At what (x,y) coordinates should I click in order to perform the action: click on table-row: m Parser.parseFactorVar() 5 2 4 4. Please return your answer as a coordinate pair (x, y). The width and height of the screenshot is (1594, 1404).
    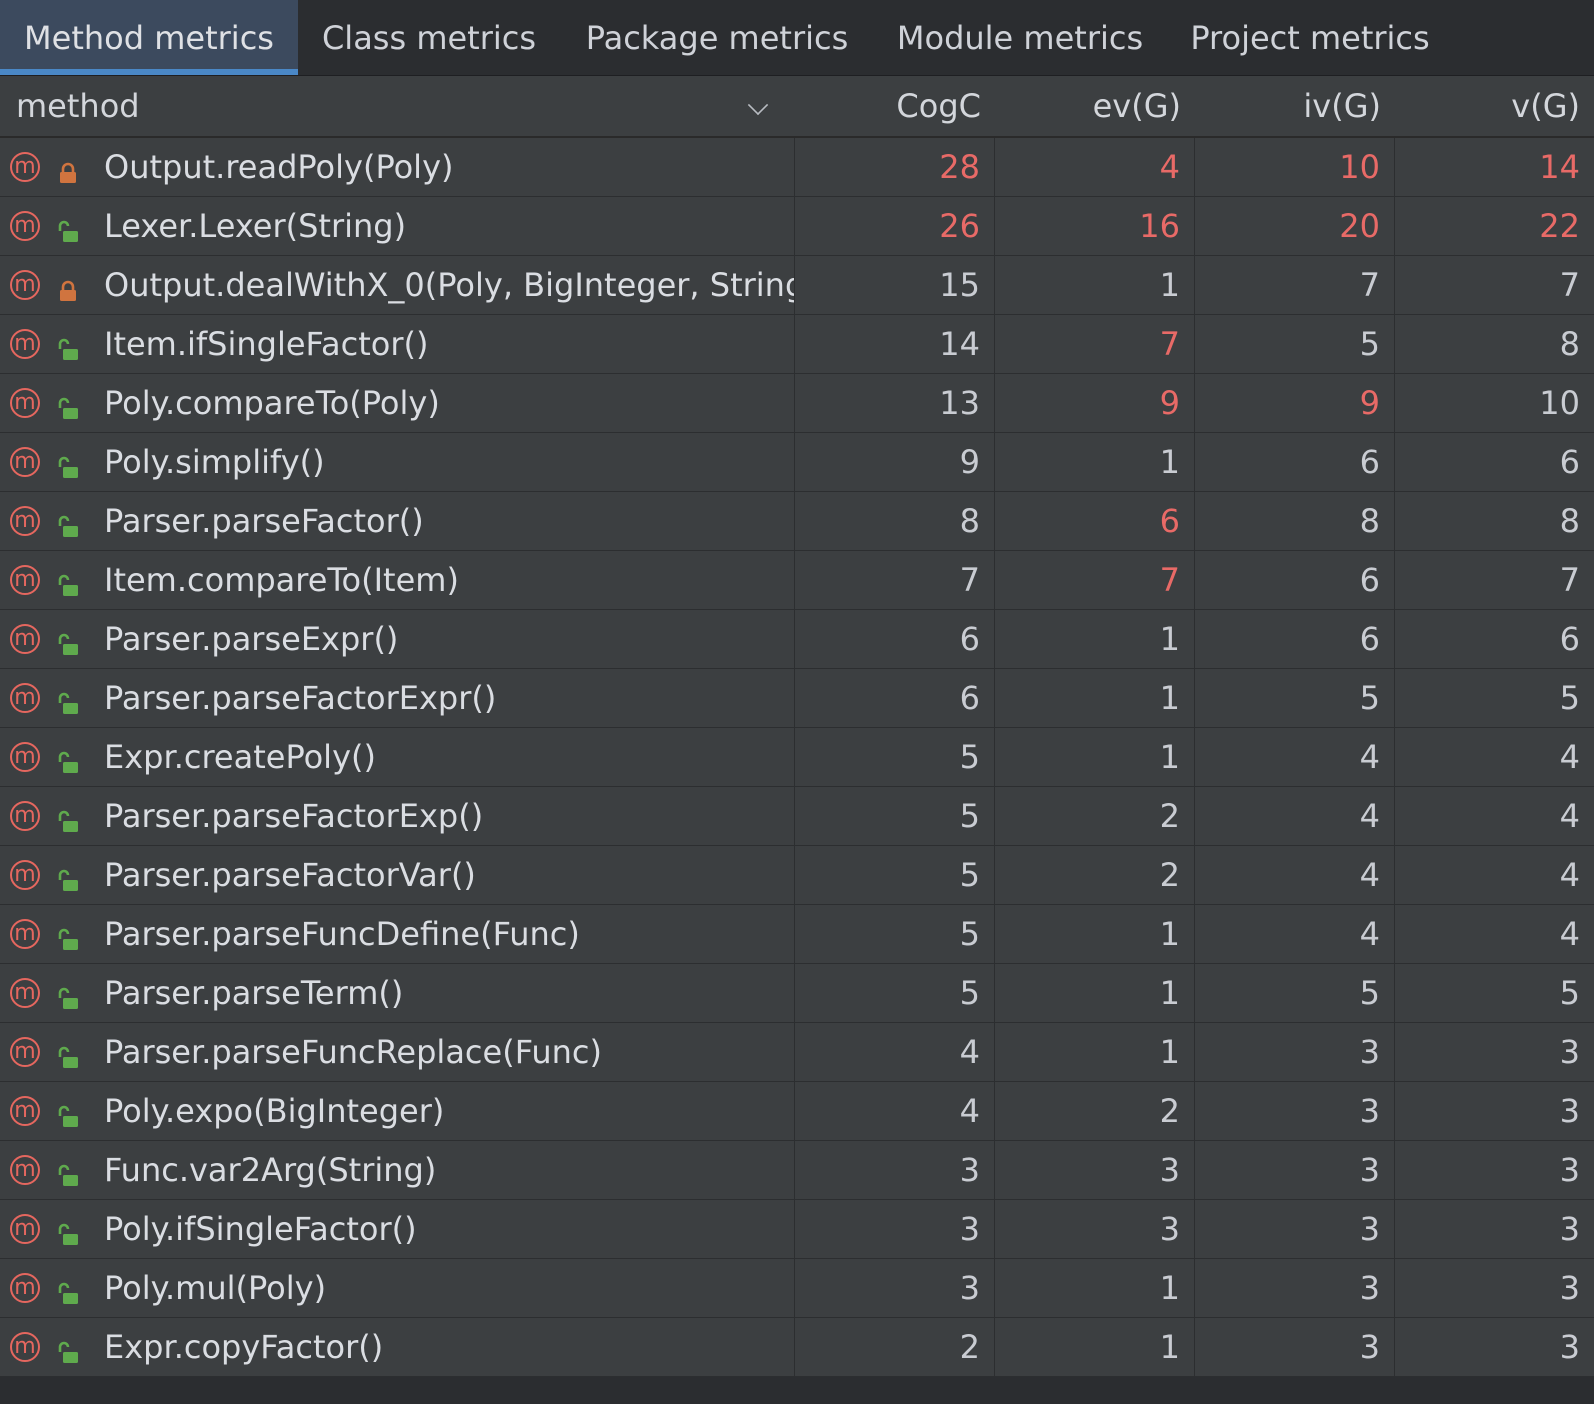
    Looking at the image, I should click on (797, 875).